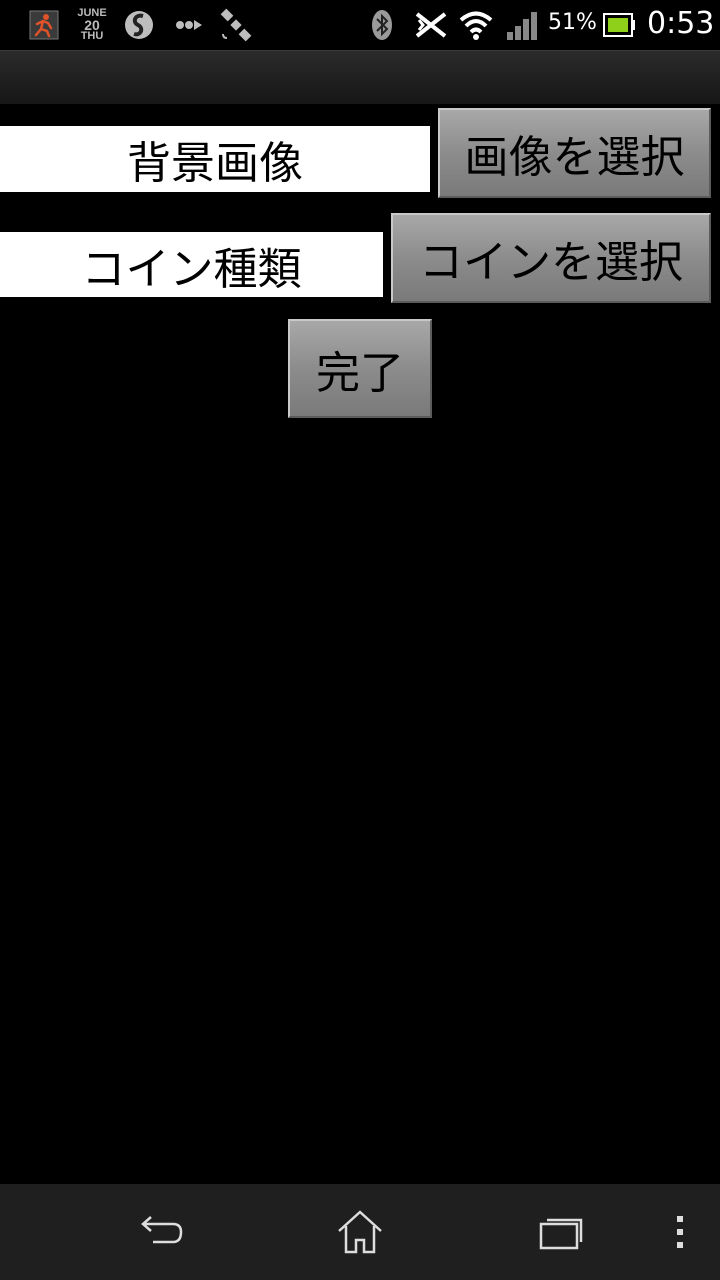 The height and width of the screenshot is (1280, 720). I want to click on status-time: 0:53, so click(681, 23).